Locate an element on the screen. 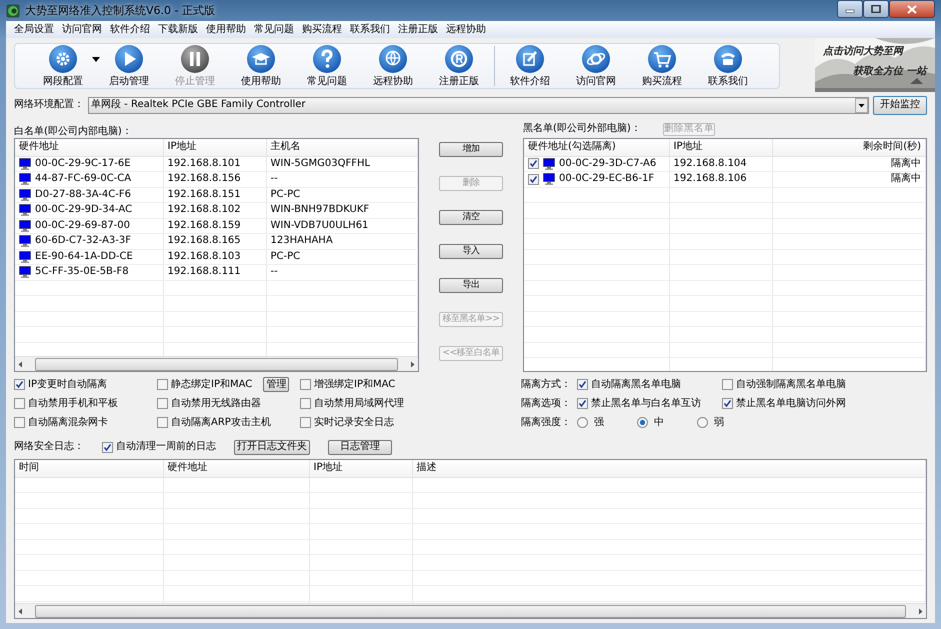  maximize-icon is located at coordinates (876, 9).